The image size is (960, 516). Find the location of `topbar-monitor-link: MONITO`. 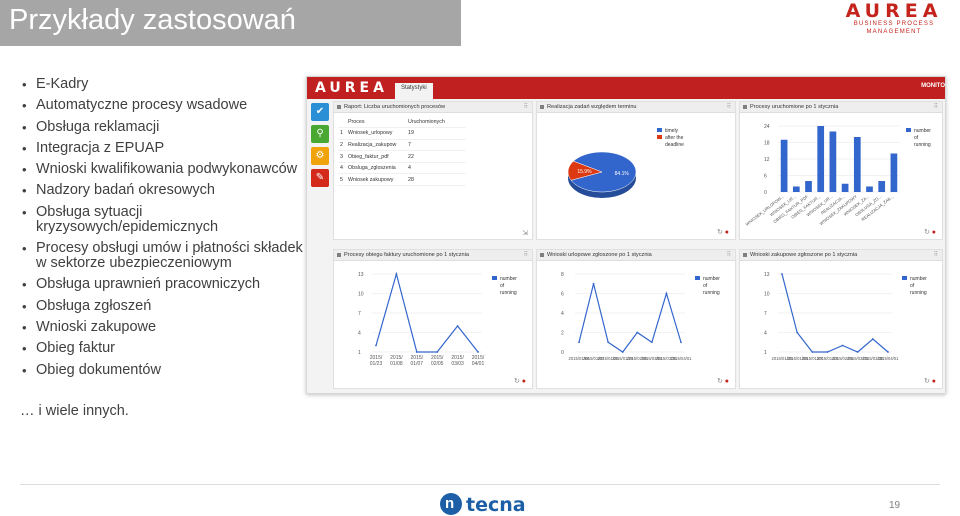

topbar-monitor-link: MONITO is located at coordinates (933, 86).